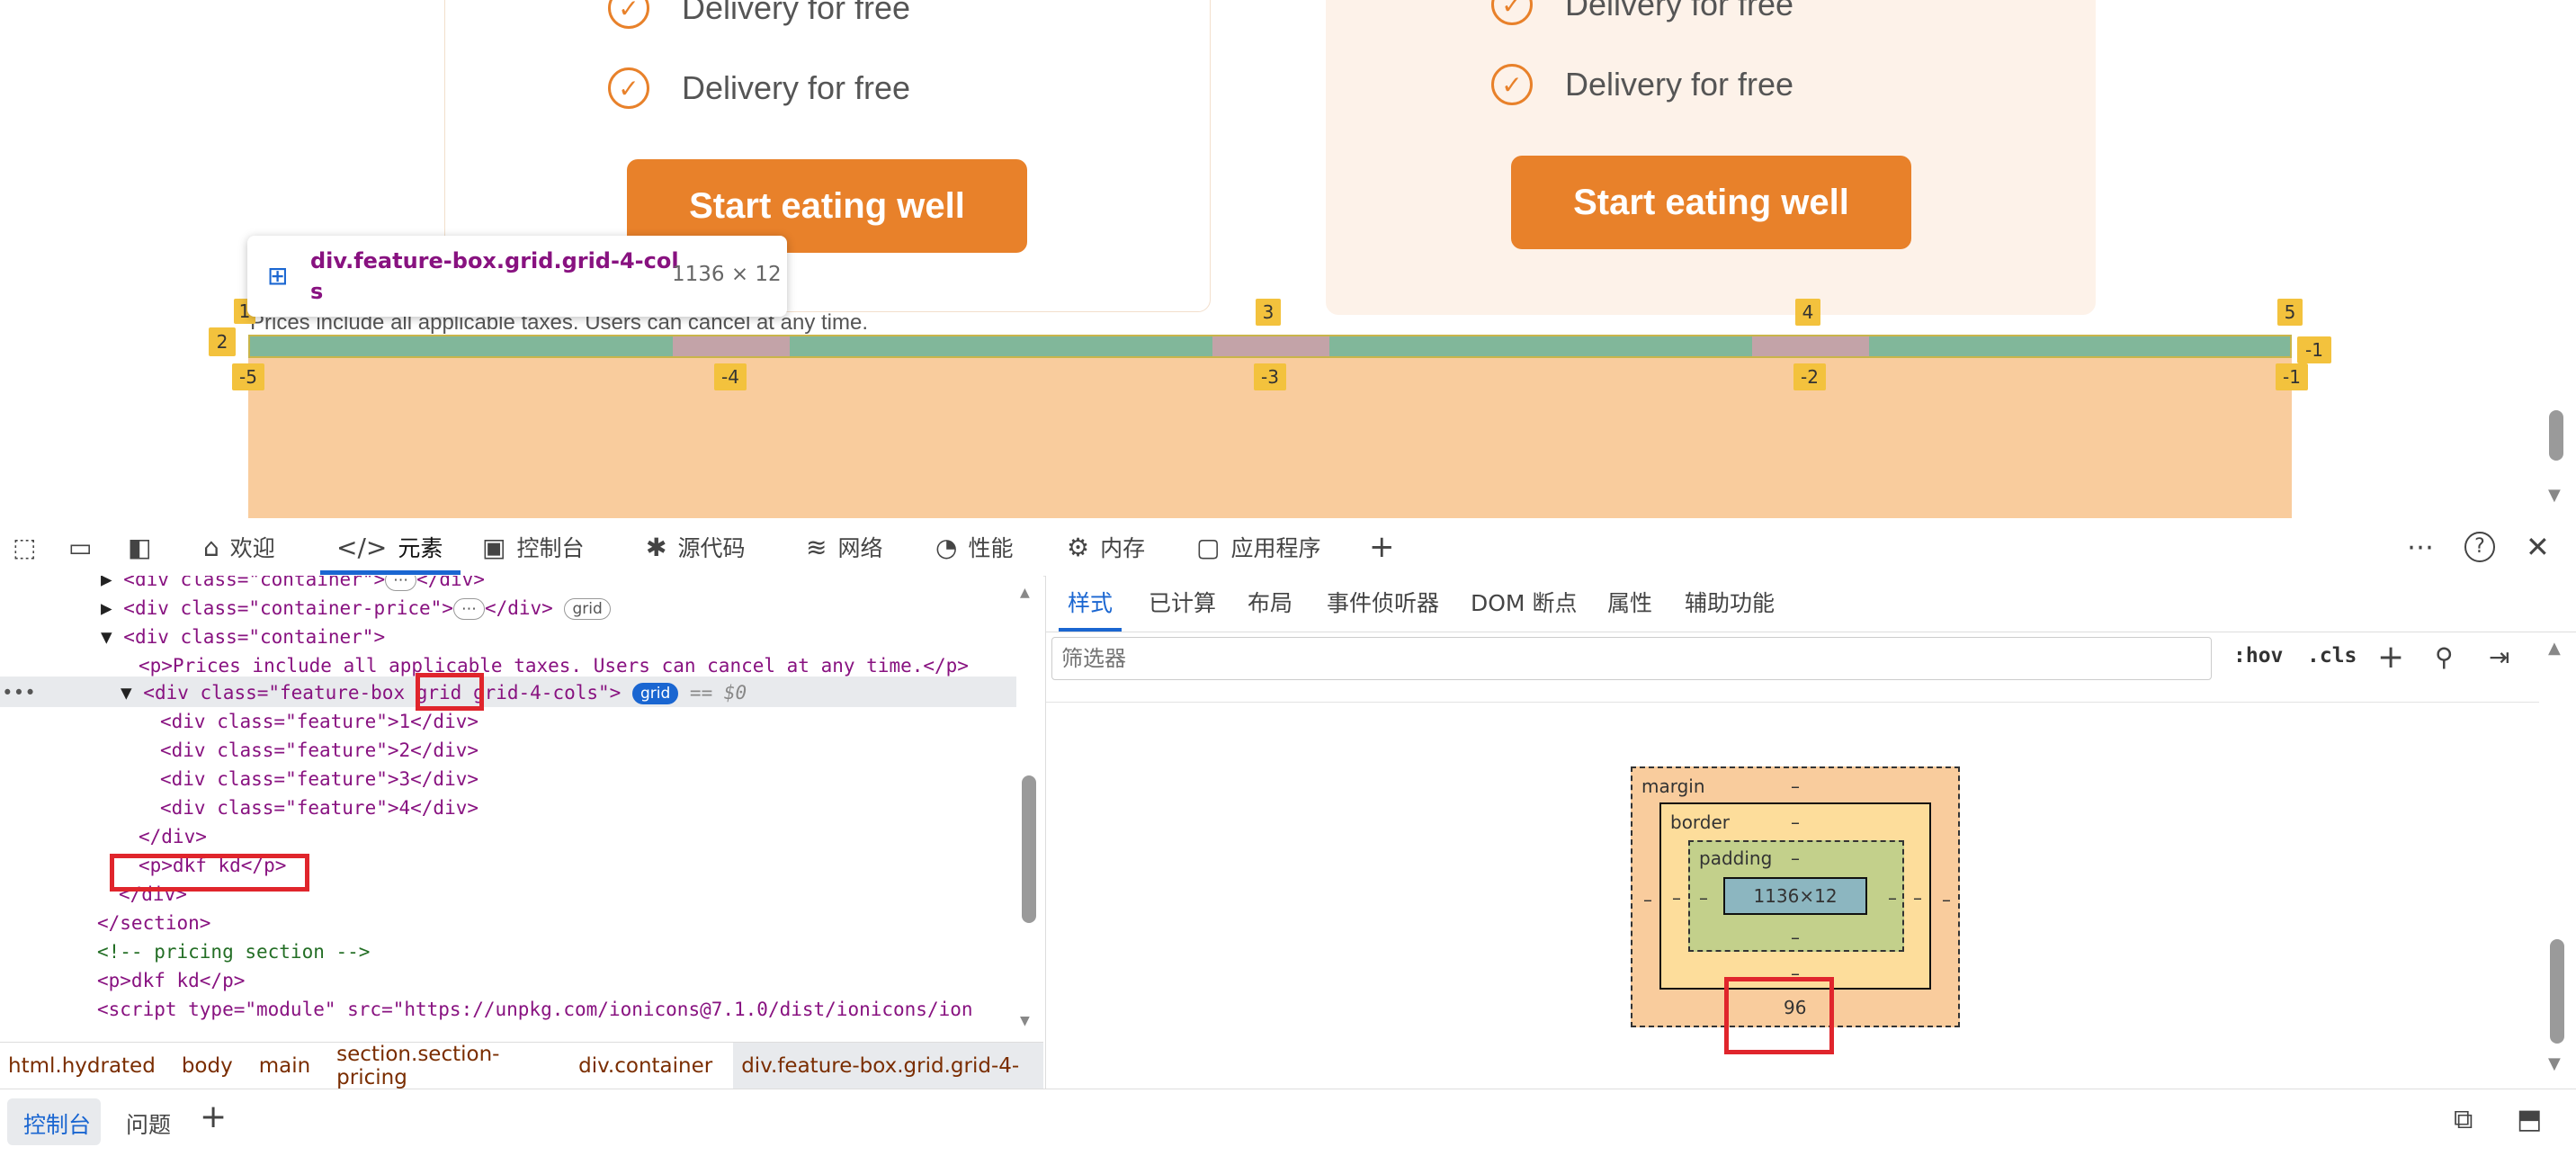 Image resolution: width=2576 pixels, height=1156 pixels. I want to click on close-icon: ✕, so click(2538, 547).